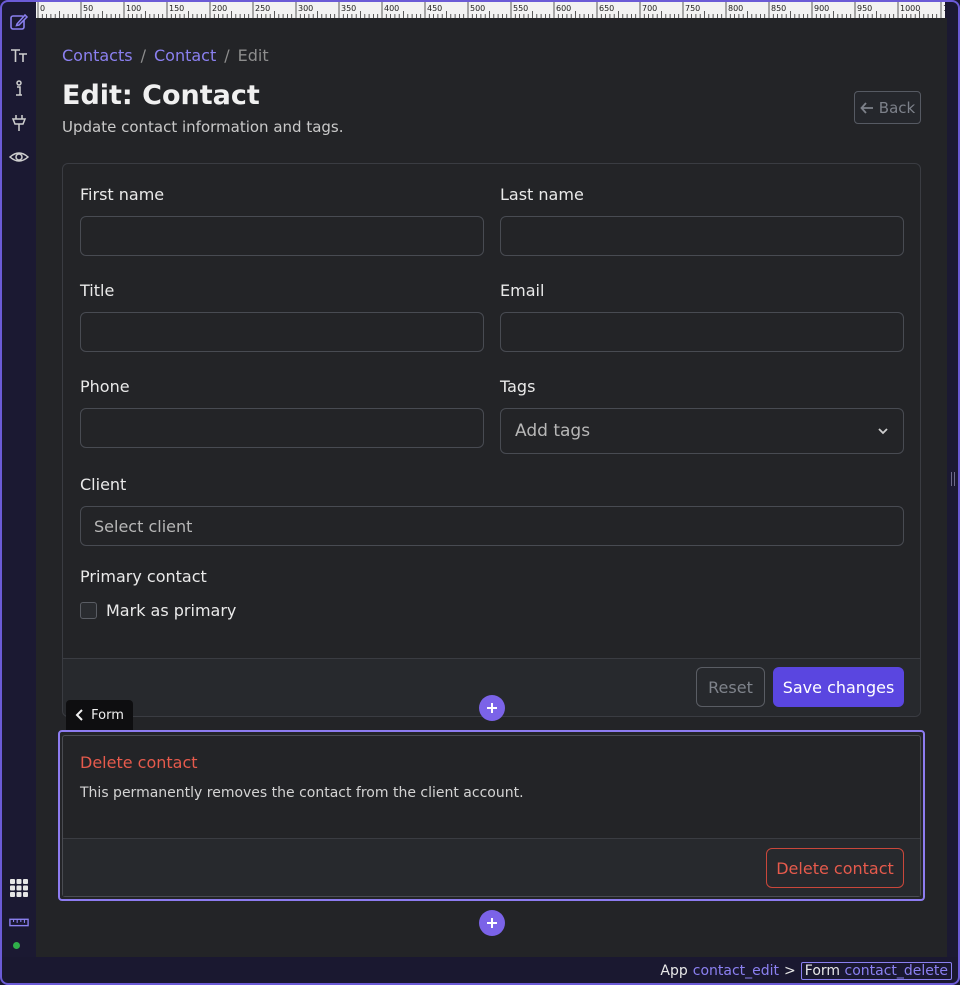  Describe the element at coordinates (143, 526) in the screenshot. I see `client-placeholder: Select client` at that location.